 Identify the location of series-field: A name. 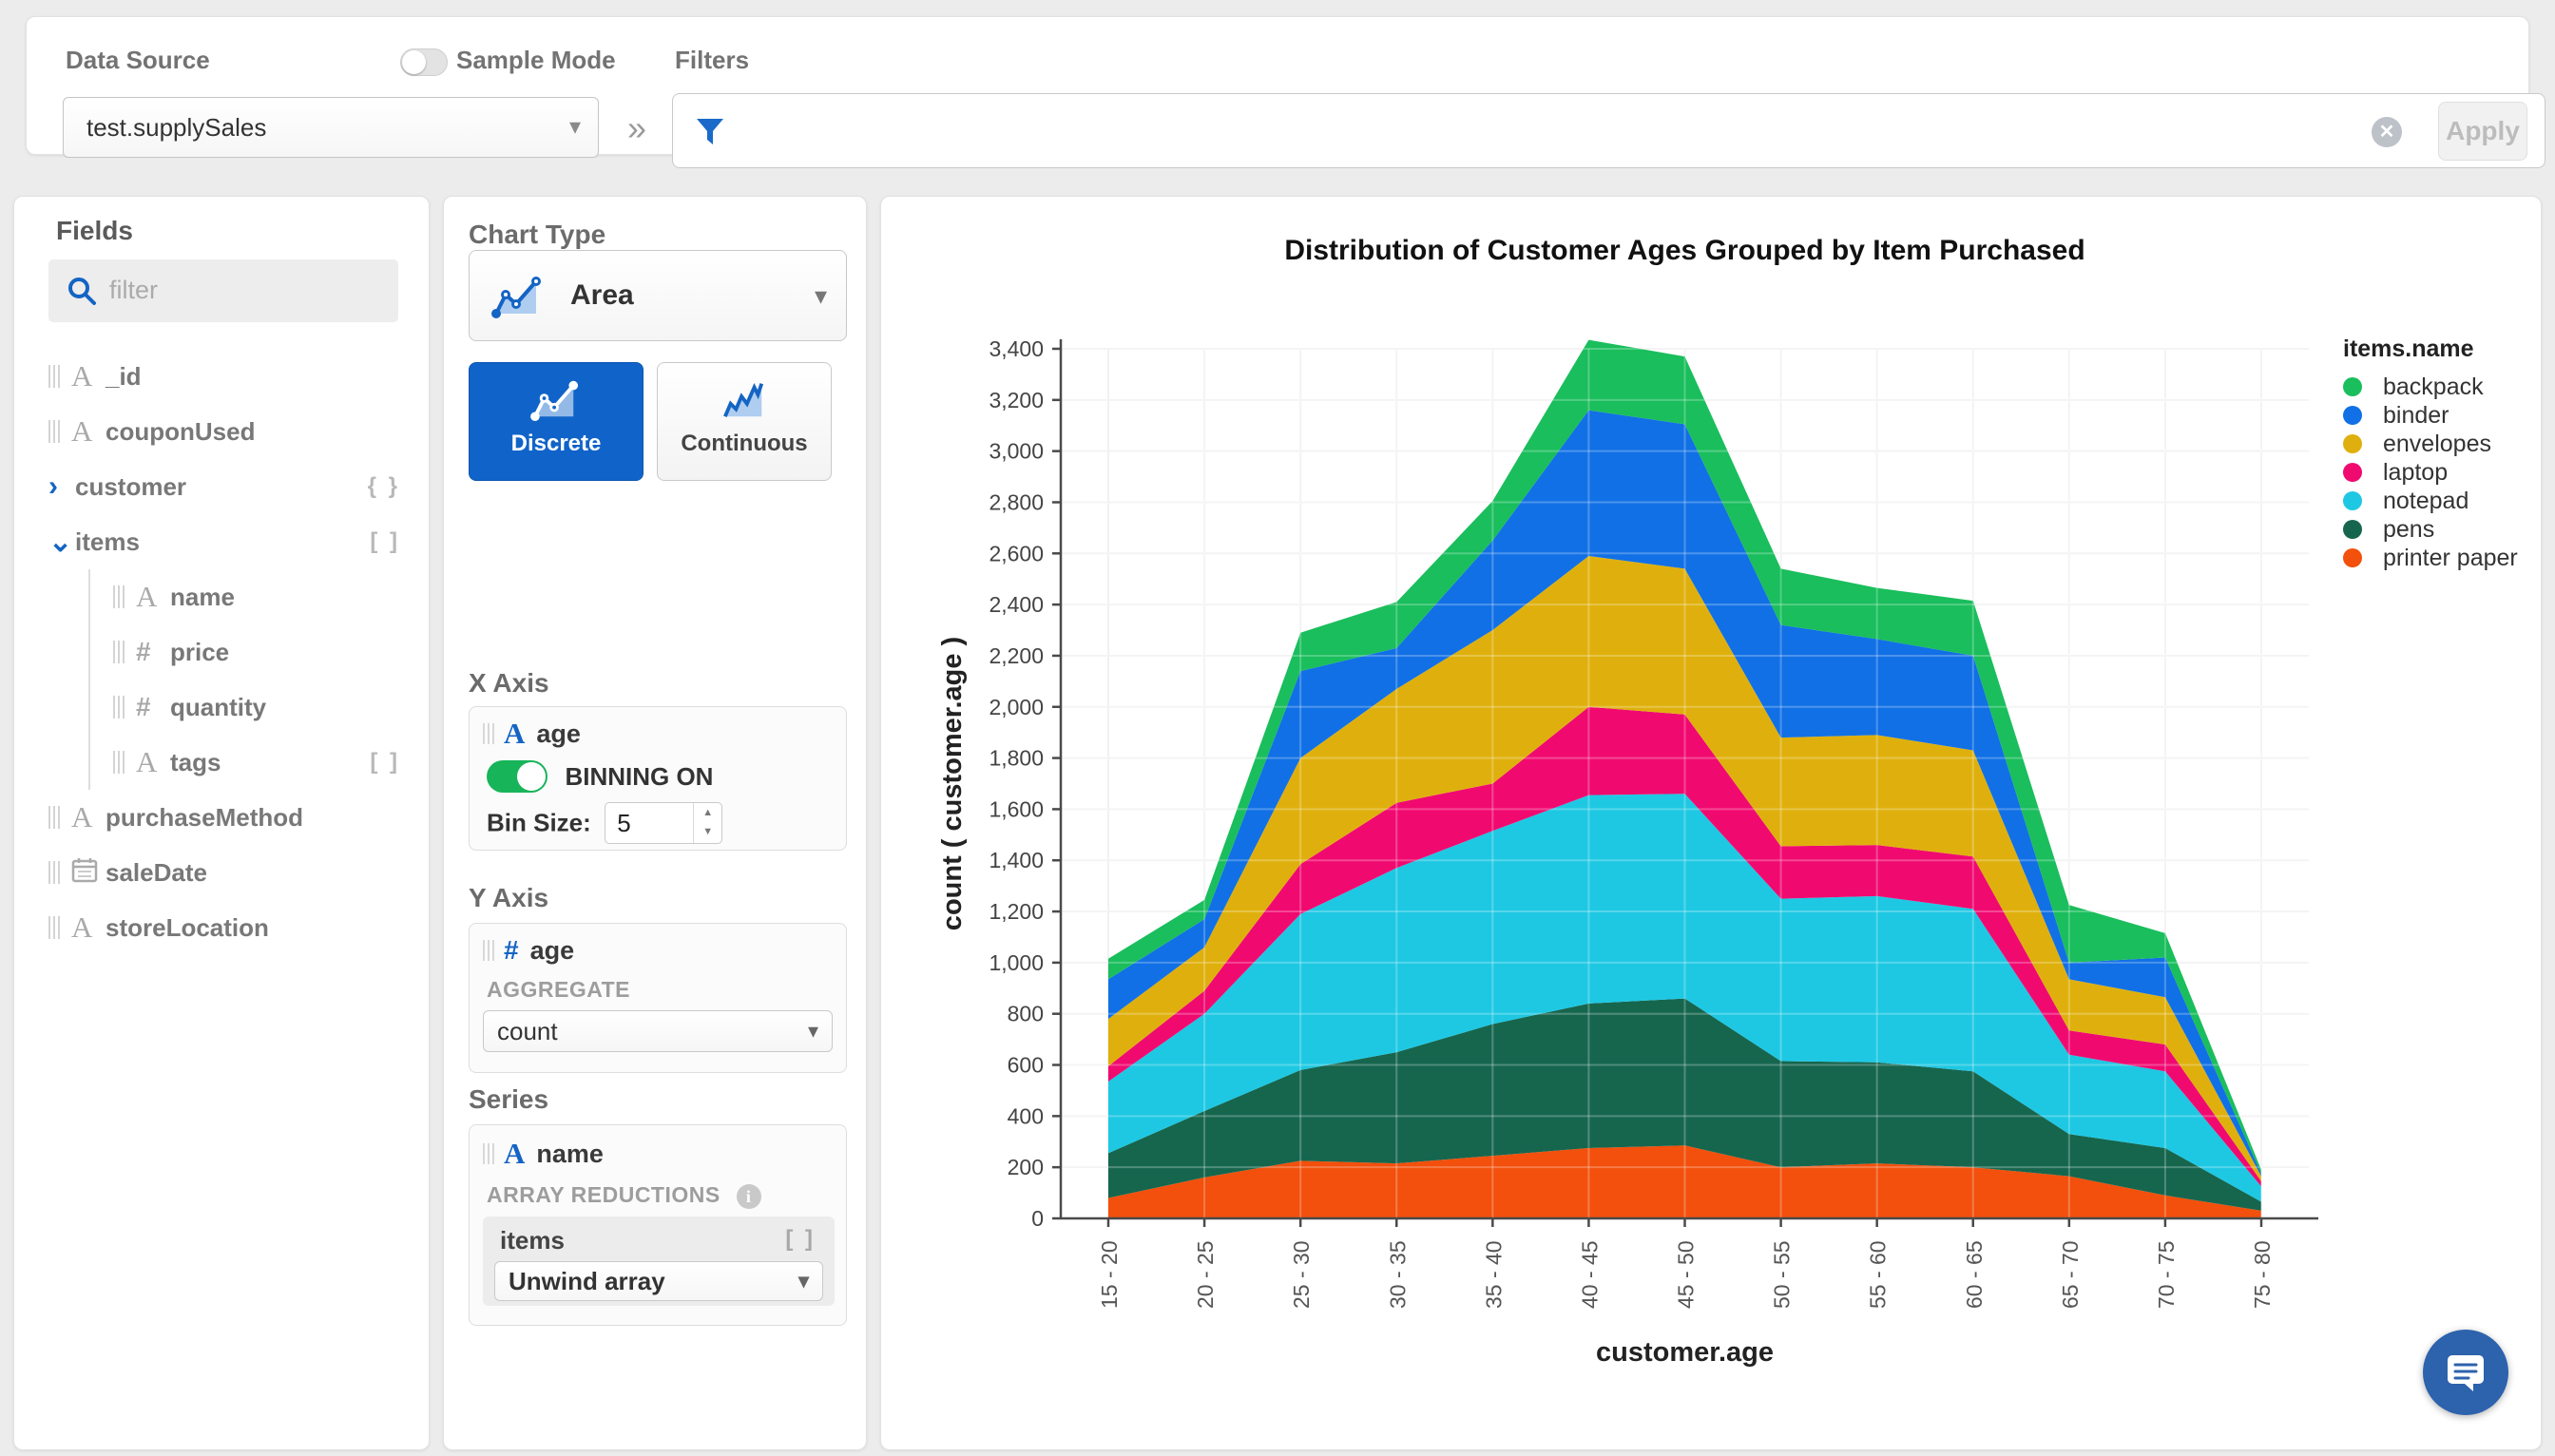
(658, 1148).